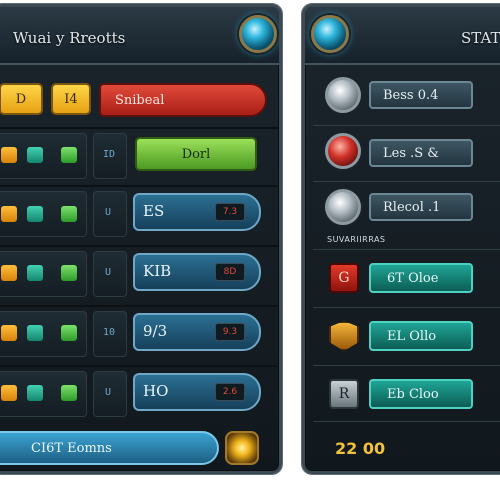 This screenshot has width=500, height=500. Describe the element at coordinates (154, 211) in the screenshot. I see `bar-label: ES` at that location.